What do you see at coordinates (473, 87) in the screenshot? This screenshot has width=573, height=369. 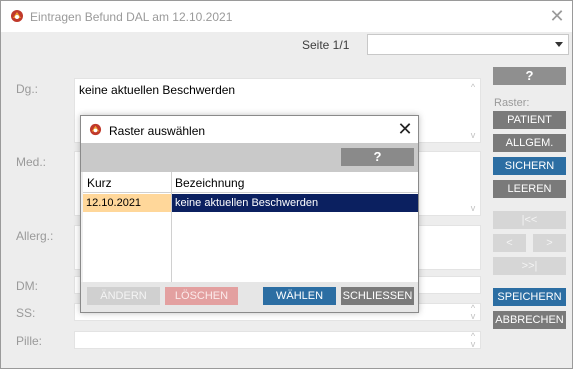 I see `scroll-up-icon: ^` at bounding box center [473, 87].